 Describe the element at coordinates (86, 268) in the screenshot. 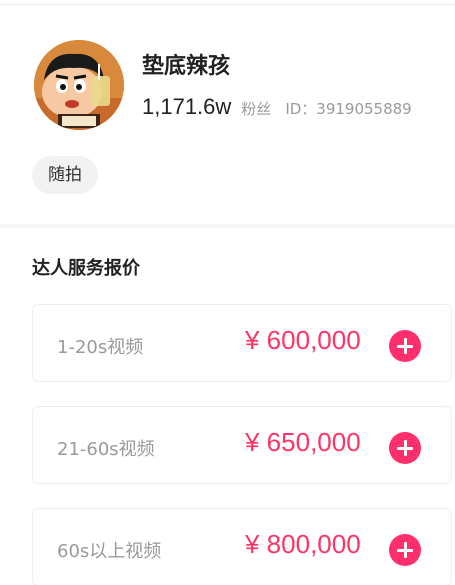

I see `section-title: 达人服务报价` at that location.